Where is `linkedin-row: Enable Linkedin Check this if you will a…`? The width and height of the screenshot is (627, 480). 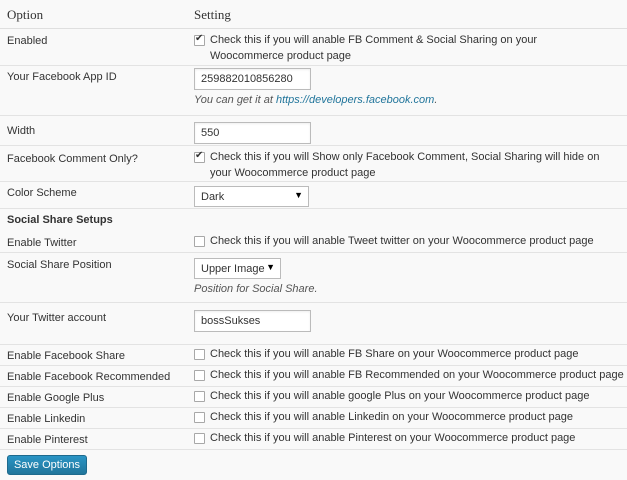 linkedin-row: Enable Linkedin Check this if you will a… is located at coordinates (313, 418).